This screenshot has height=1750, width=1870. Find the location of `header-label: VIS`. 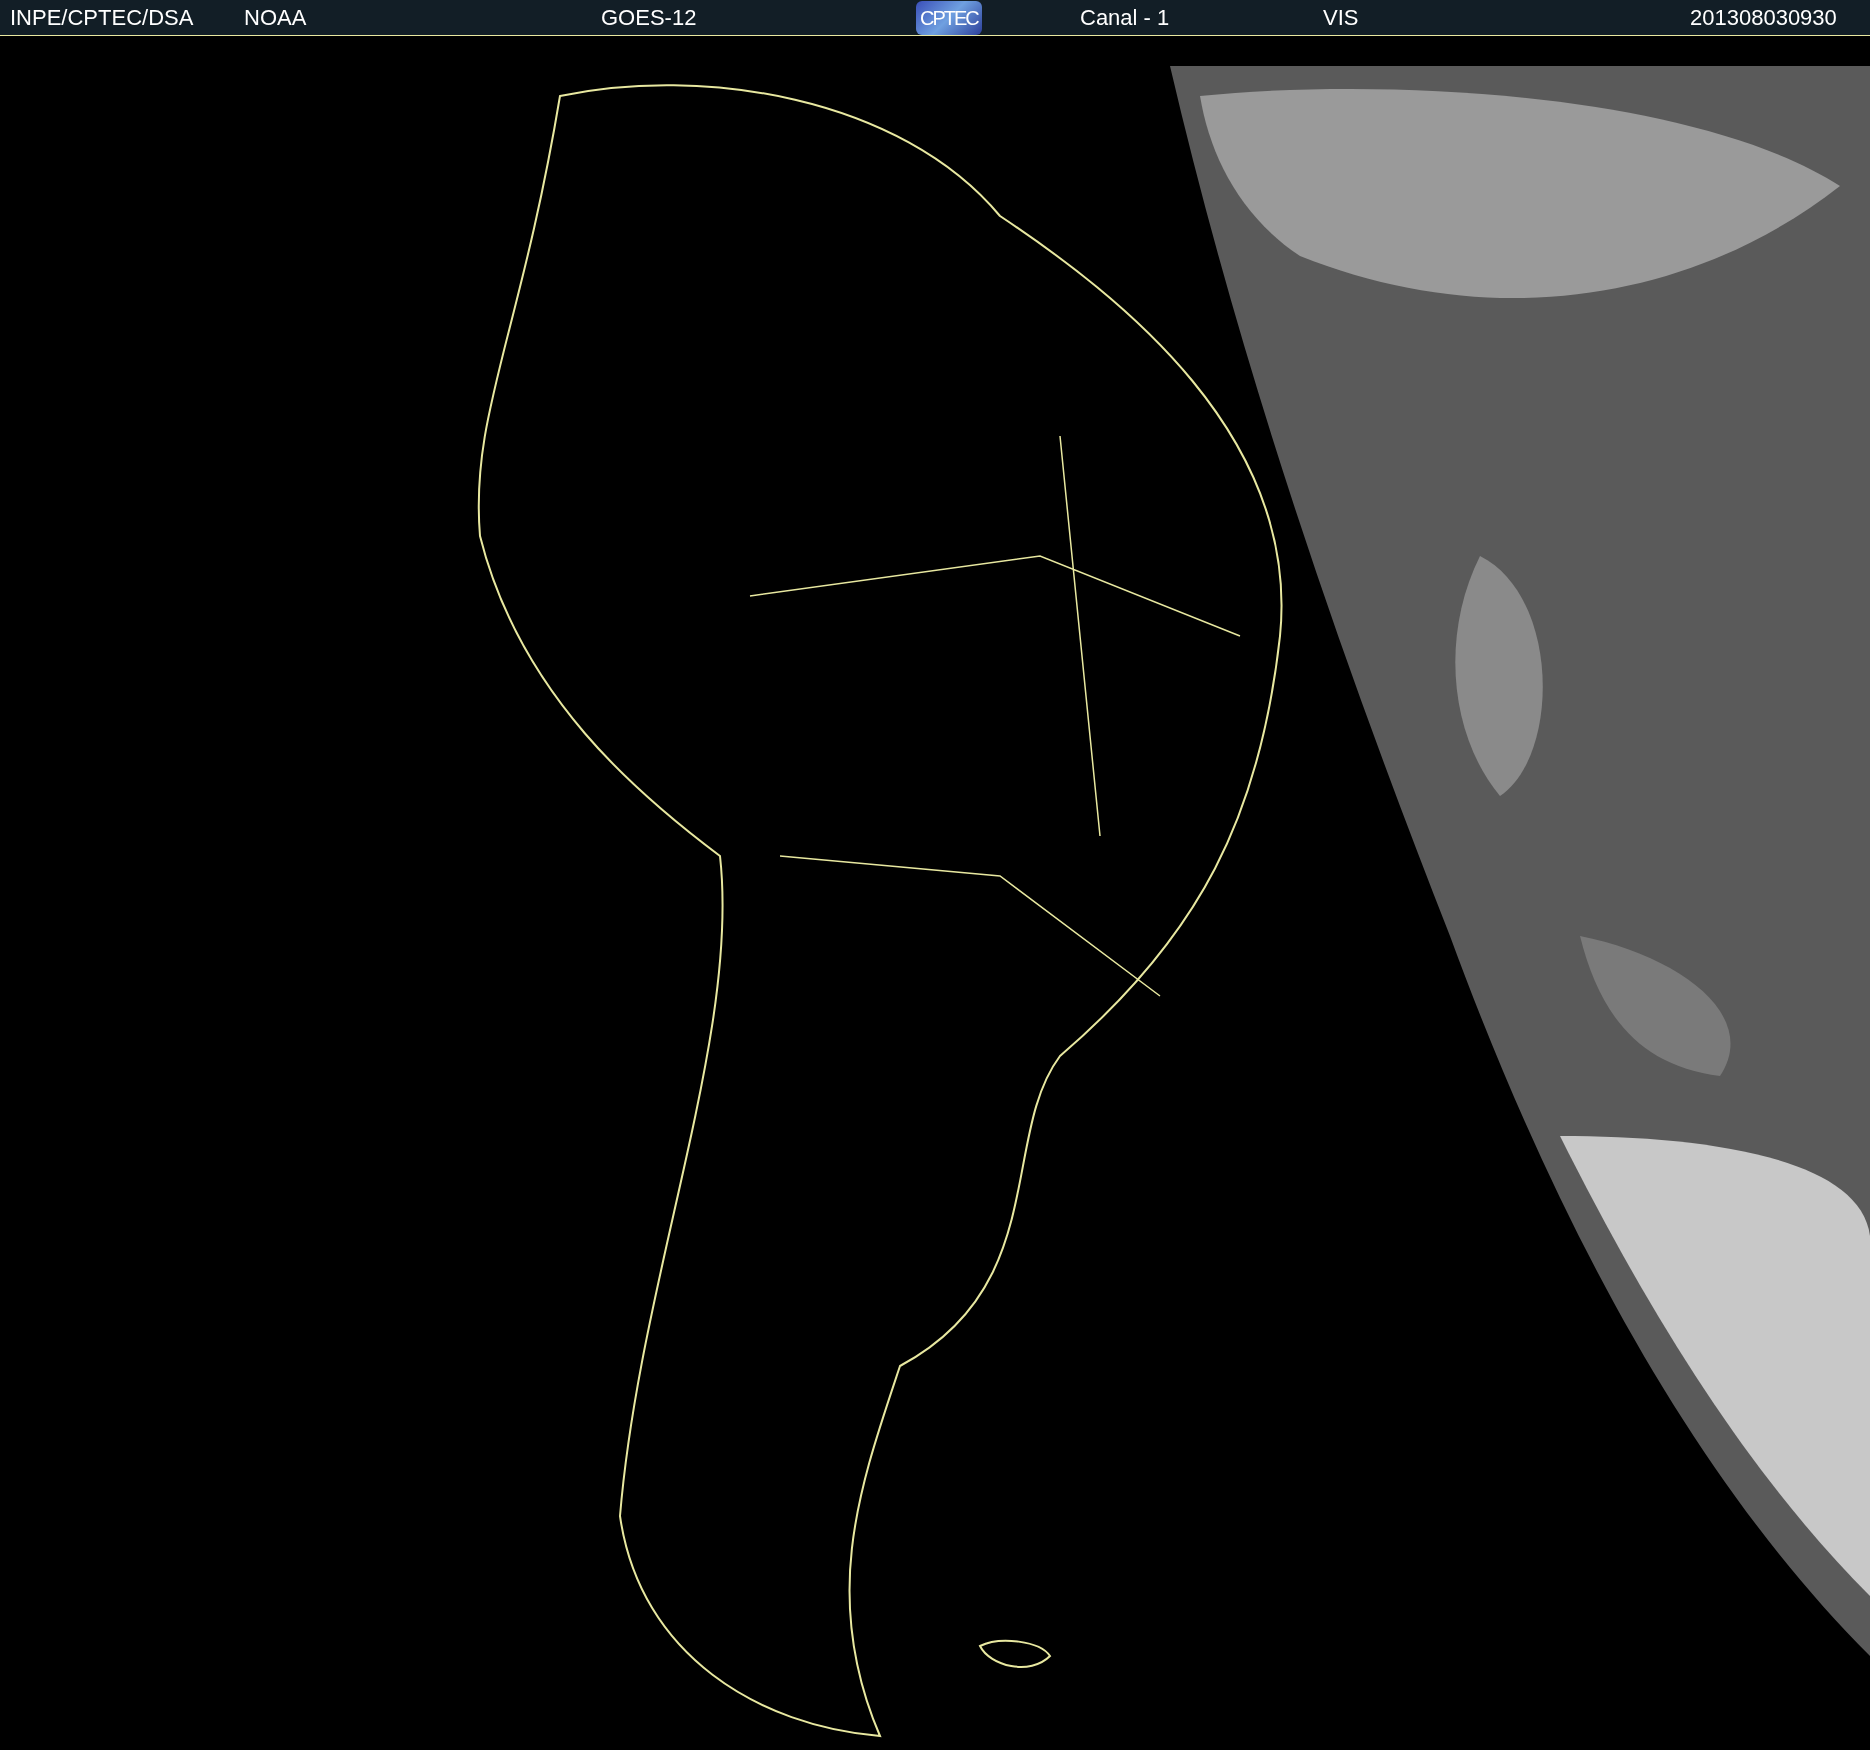

header-label: VIS is located at coordinates (1341, 17).